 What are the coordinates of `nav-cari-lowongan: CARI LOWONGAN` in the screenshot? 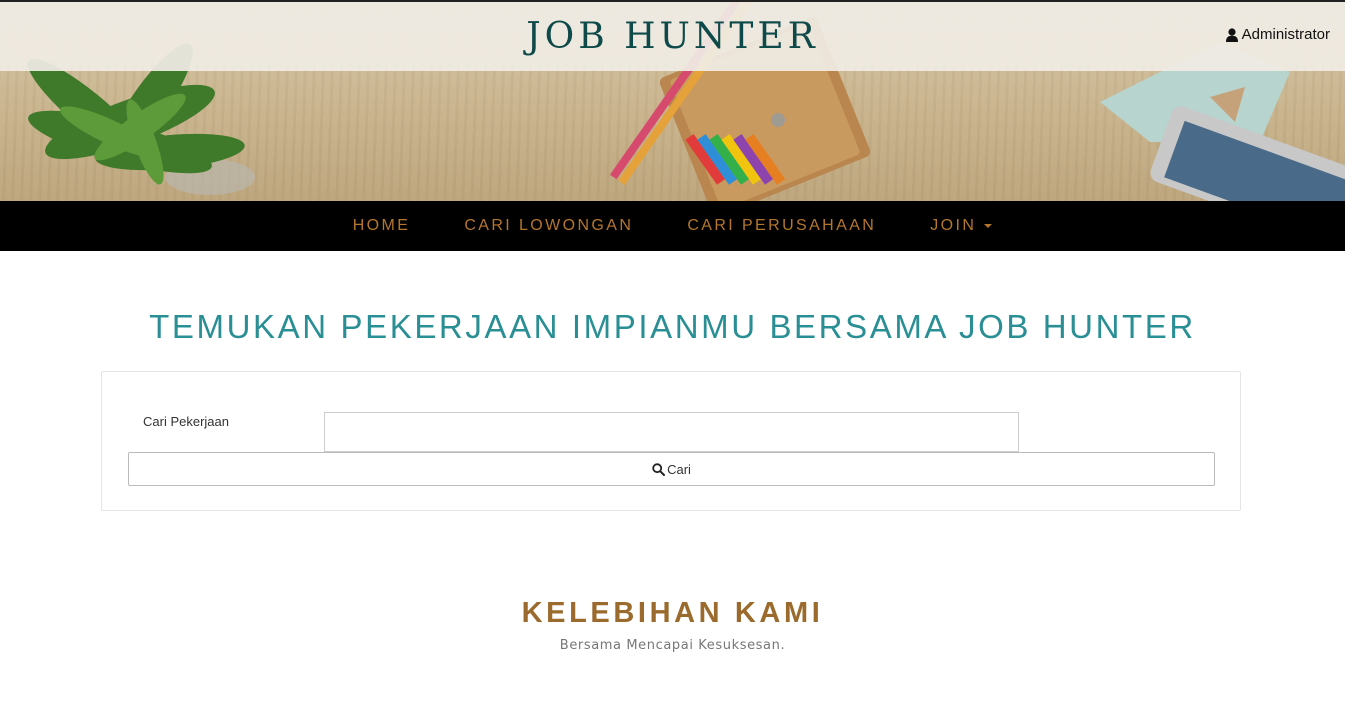 It's located at (548, 226).